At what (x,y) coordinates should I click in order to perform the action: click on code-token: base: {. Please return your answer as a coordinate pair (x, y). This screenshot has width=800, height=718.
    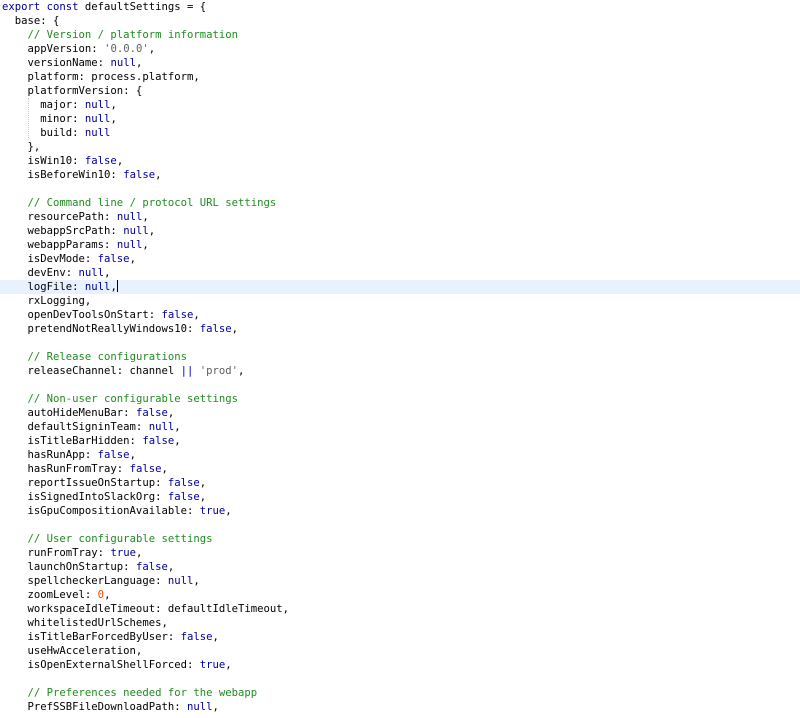
    Looking at the image, I should click on (31, 21).